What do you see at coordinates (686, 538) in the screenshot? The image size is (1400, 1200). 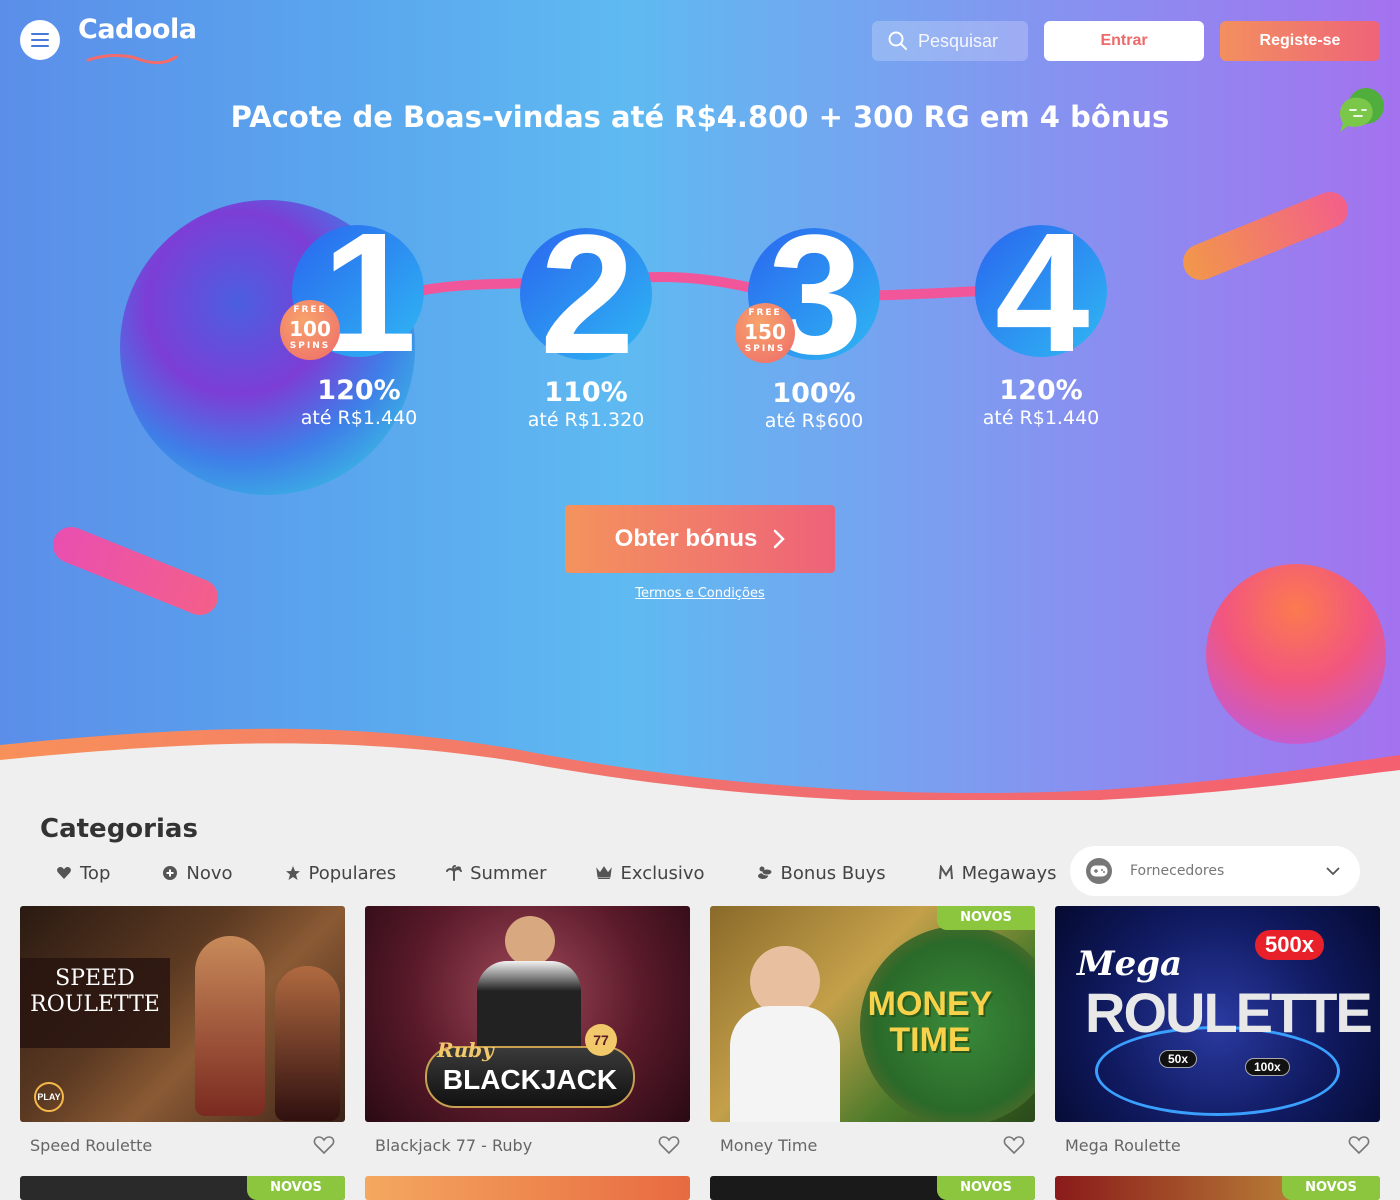 I see `get-bonus-label: Obter bónus` at bounding box center [686, 538].